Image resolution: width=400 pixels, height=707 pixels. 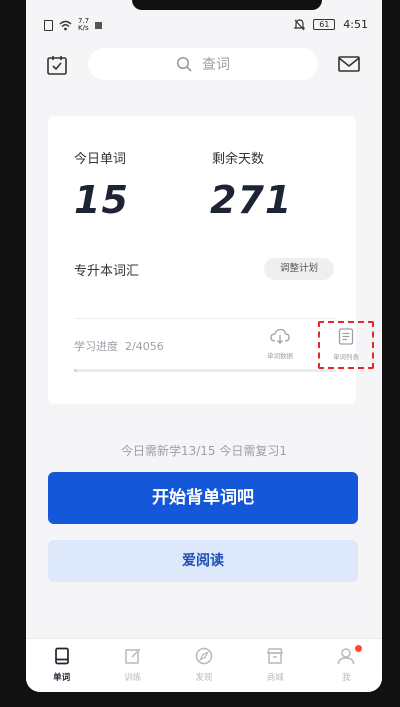 What do you see at coordinates (324, 24) in the screenshot?
I see `battery-indicator: 61` at bounding box center [324, 24].